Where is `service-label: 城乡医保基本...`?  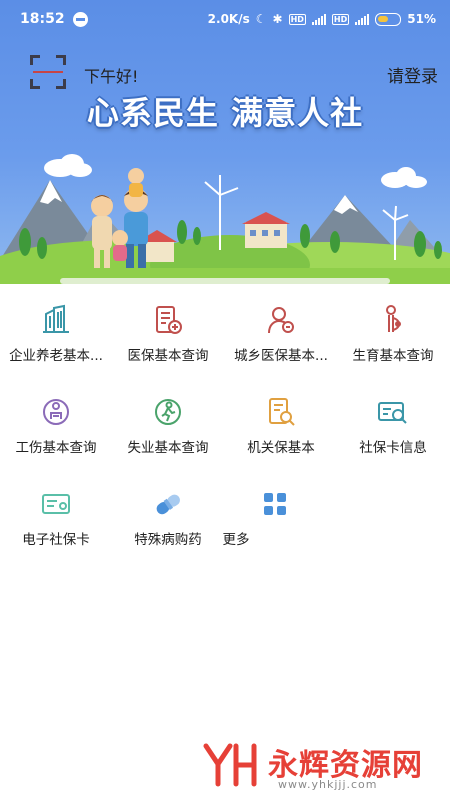 service-label: 城乡医保基本... is located at coordinates (281, 356).